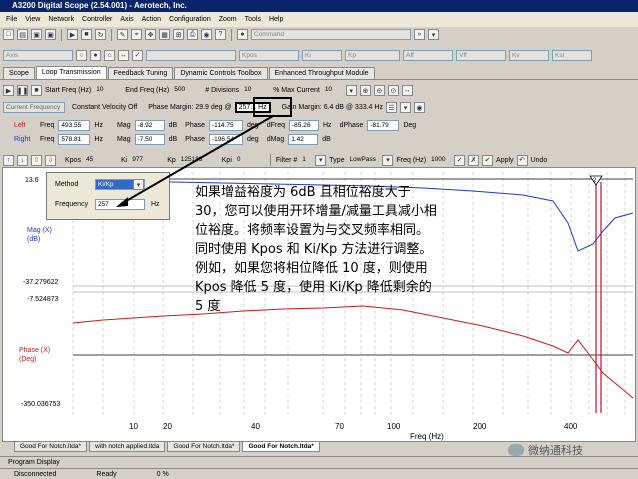  I want to click on home-icon: ⌂, so click(109, 55).